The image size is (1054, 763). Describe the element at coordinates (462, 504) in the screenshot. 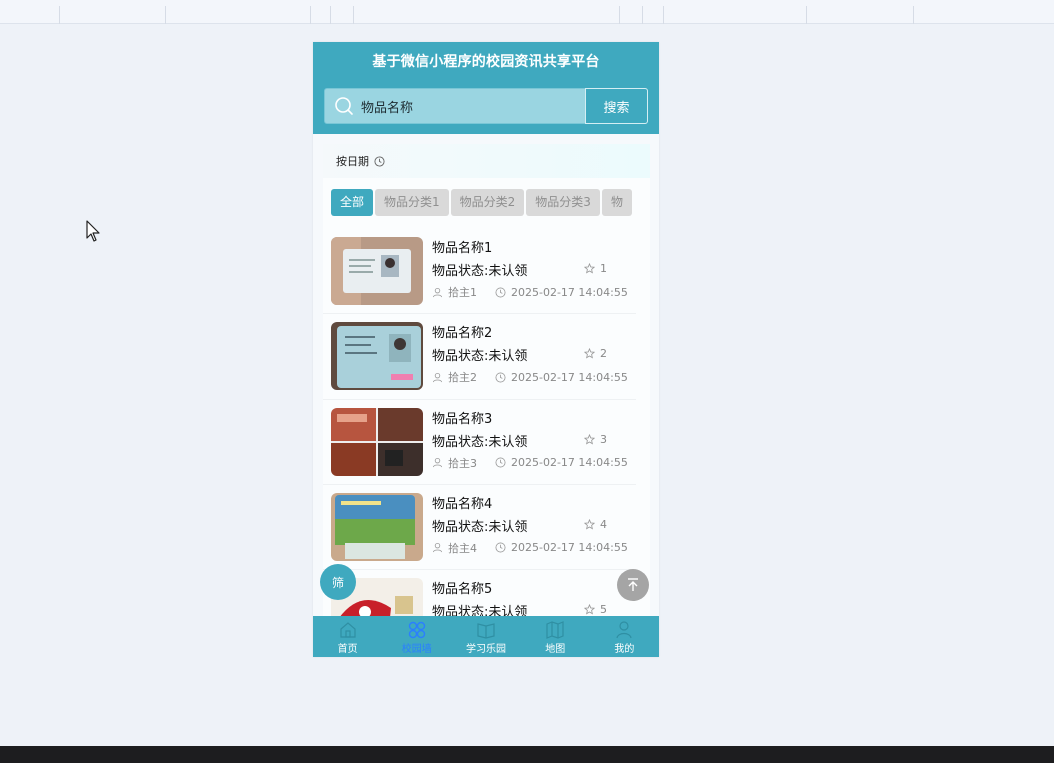

I see `item-name: 物品名称4` at that location.